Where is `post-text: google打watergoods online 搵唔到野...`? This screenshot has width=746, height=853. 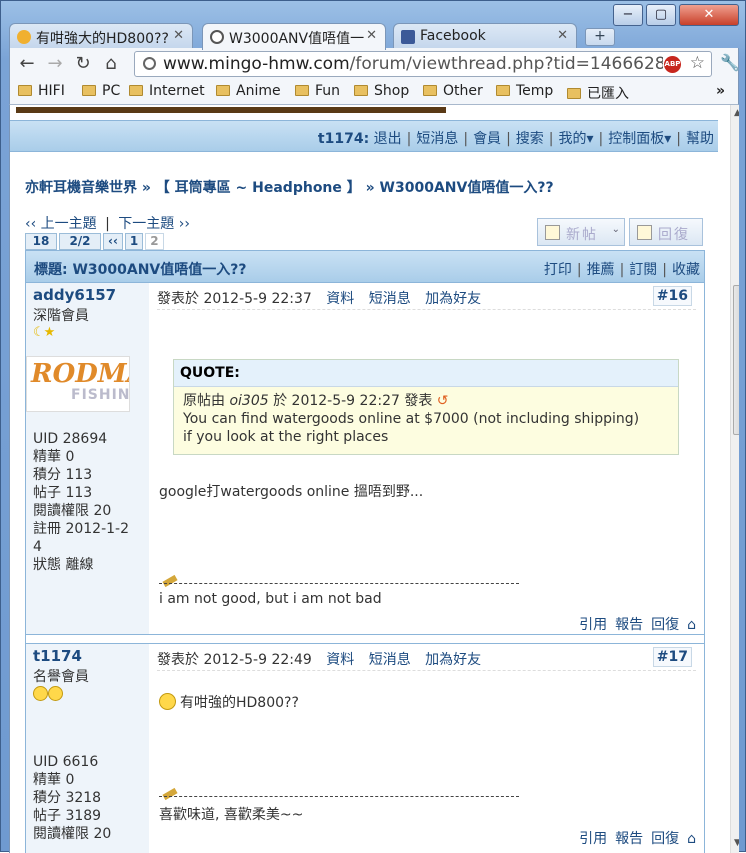 post-text: google打watergoods online 搵唔到野... is located at coordinates (291, 492).